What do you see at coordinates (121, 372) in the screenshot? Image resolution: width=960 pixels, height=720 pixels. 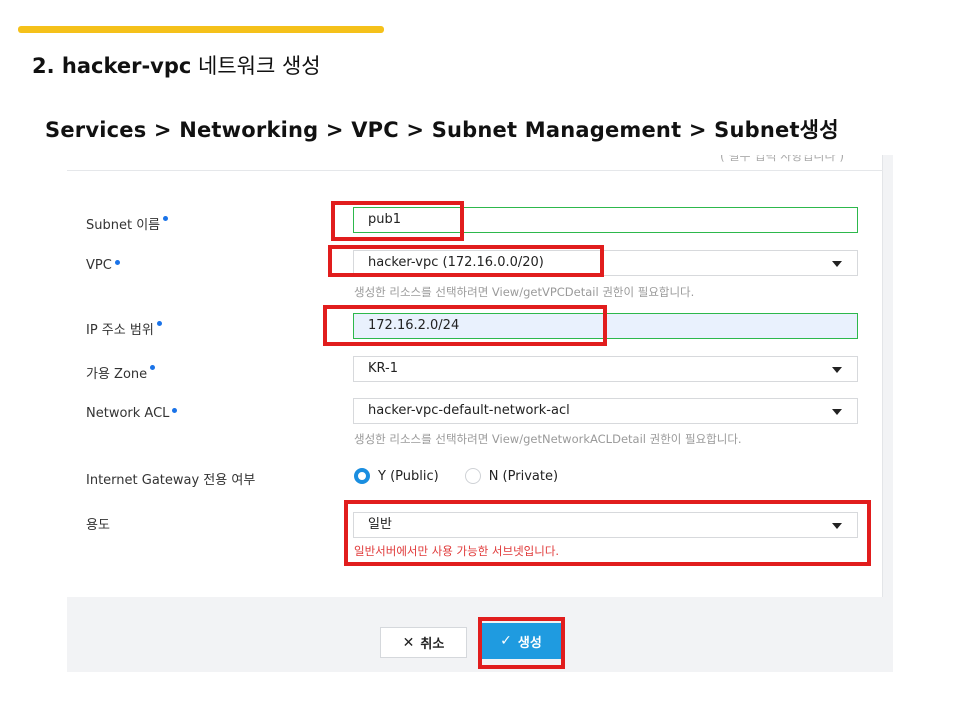 I see `zone-label: 가용 Zone` at bounding box center [121, 372].